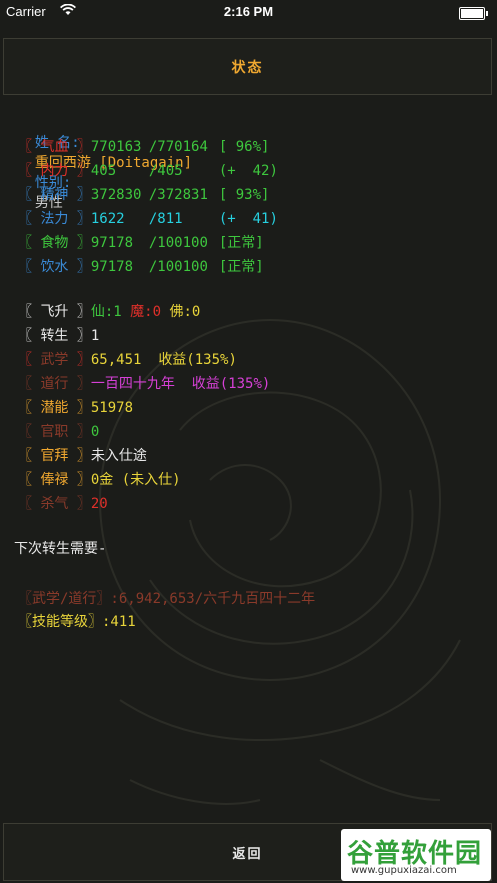  I want to click on attr-row-wuxue: 〖 武学 〗65,451 收益(135%), so click(127, 360).